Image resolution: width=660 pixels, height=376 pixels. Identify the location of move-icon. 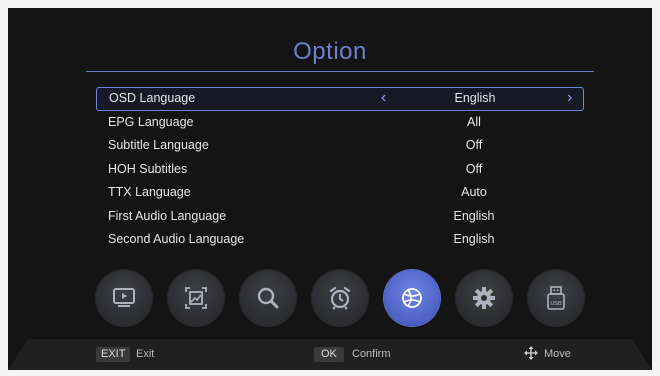
(531, 353).